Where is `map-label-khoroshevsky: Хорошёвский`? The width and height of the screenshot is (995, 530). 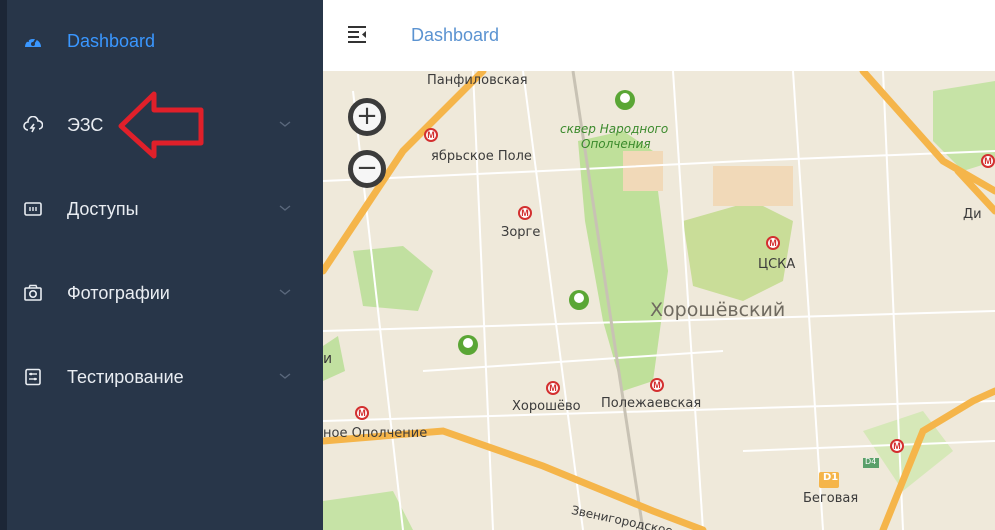 map-label-khoroshevsky: Хорошёвский is located at coordinates (718, 310).